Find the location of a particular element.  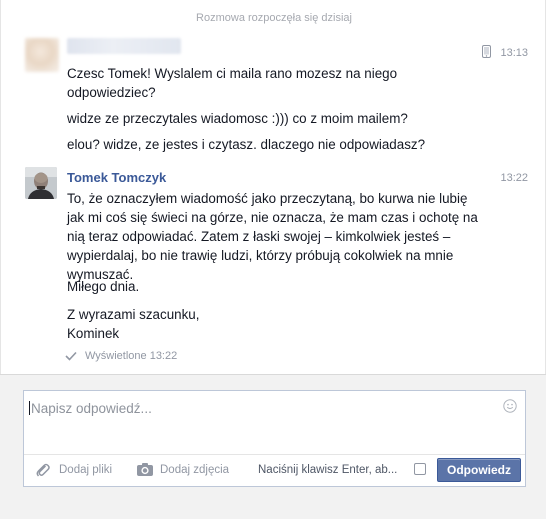

sender-name is located at coordinates (124, 46).